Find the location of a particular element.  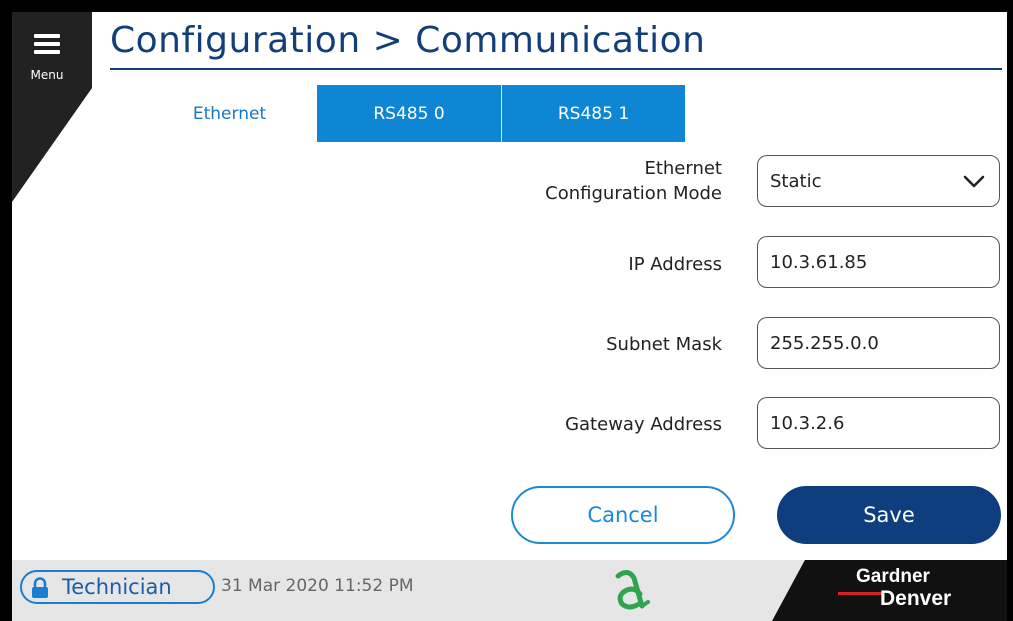

user-login-button: Technician is located at coordinates (117, 587).